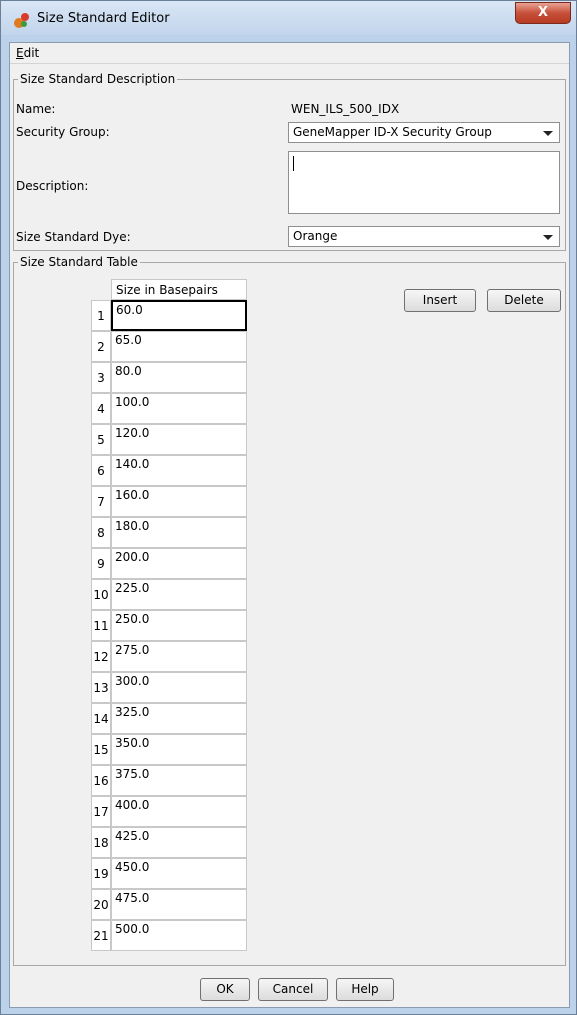 This screenshot has height=1015, width=577. I want to click on size-cell: 200.0, so click(179, 563).